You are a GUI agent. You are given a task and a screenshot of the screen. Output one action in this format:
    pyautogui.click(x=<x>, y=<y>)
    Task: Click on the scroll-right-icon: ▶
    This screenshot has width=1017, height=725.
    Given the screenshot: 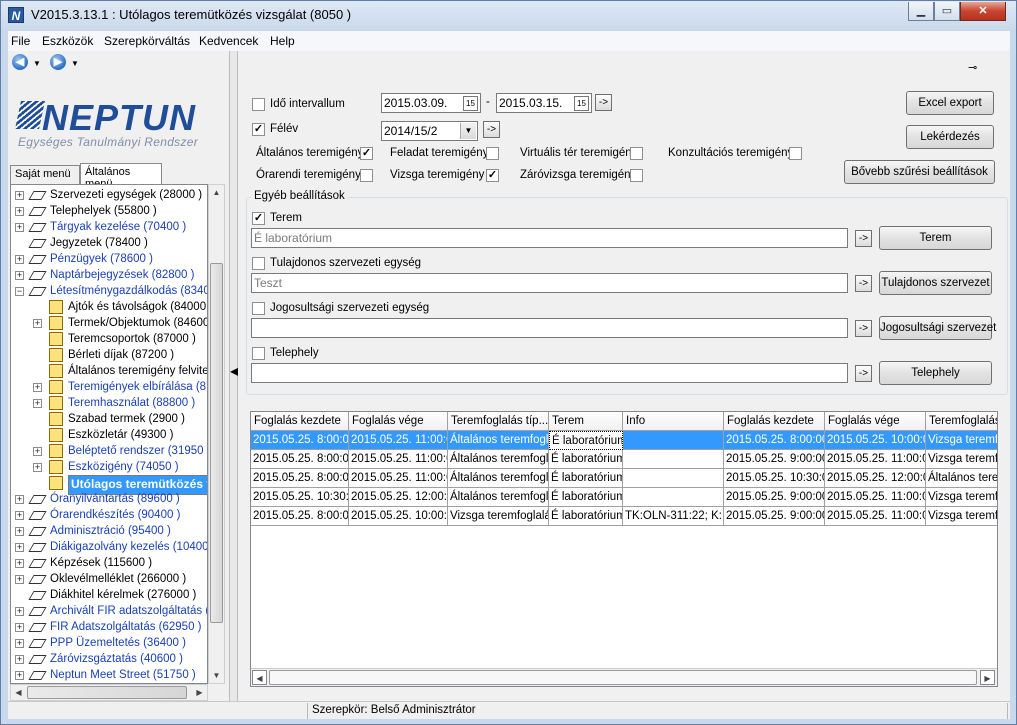 What is the action you would take?
    pyautogui.click(x=199, y=692)
    